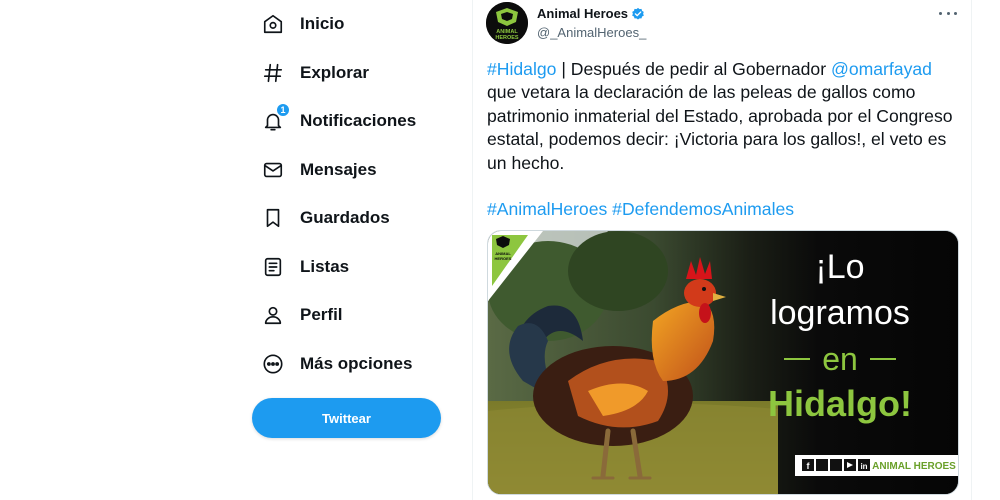 The height and width of the screenshot is (500, 1000). Describe the element at coordinates (338, 169) in the screenshot. I see `nav-label: Mensajes` at that location.